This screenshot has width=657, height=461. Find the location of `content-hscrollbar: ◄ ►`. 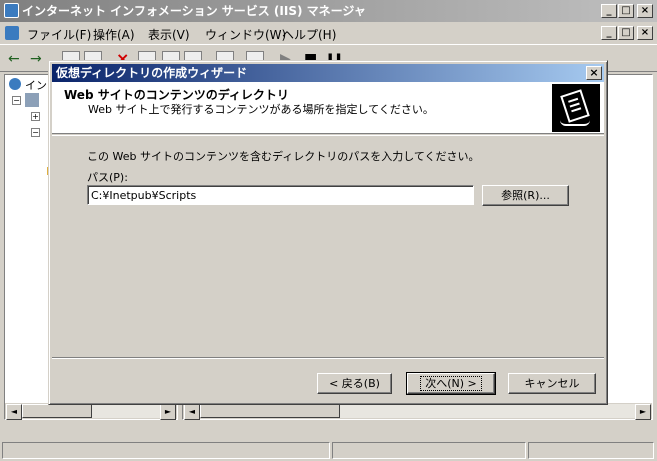

content-hscrollbar: ◄ ► is located at coordinates (417, 411).